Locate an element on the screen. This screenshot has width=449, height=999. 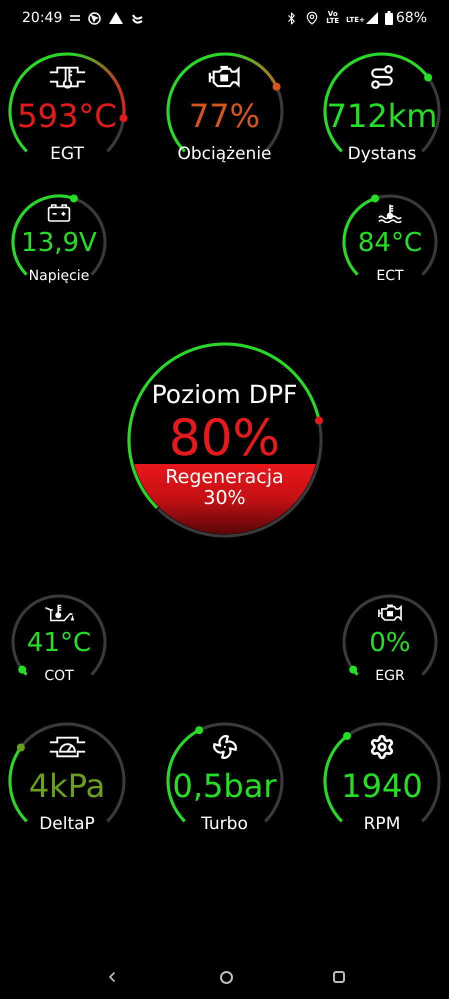
gauge-label: Dystans is located at coordinates (382, 154).